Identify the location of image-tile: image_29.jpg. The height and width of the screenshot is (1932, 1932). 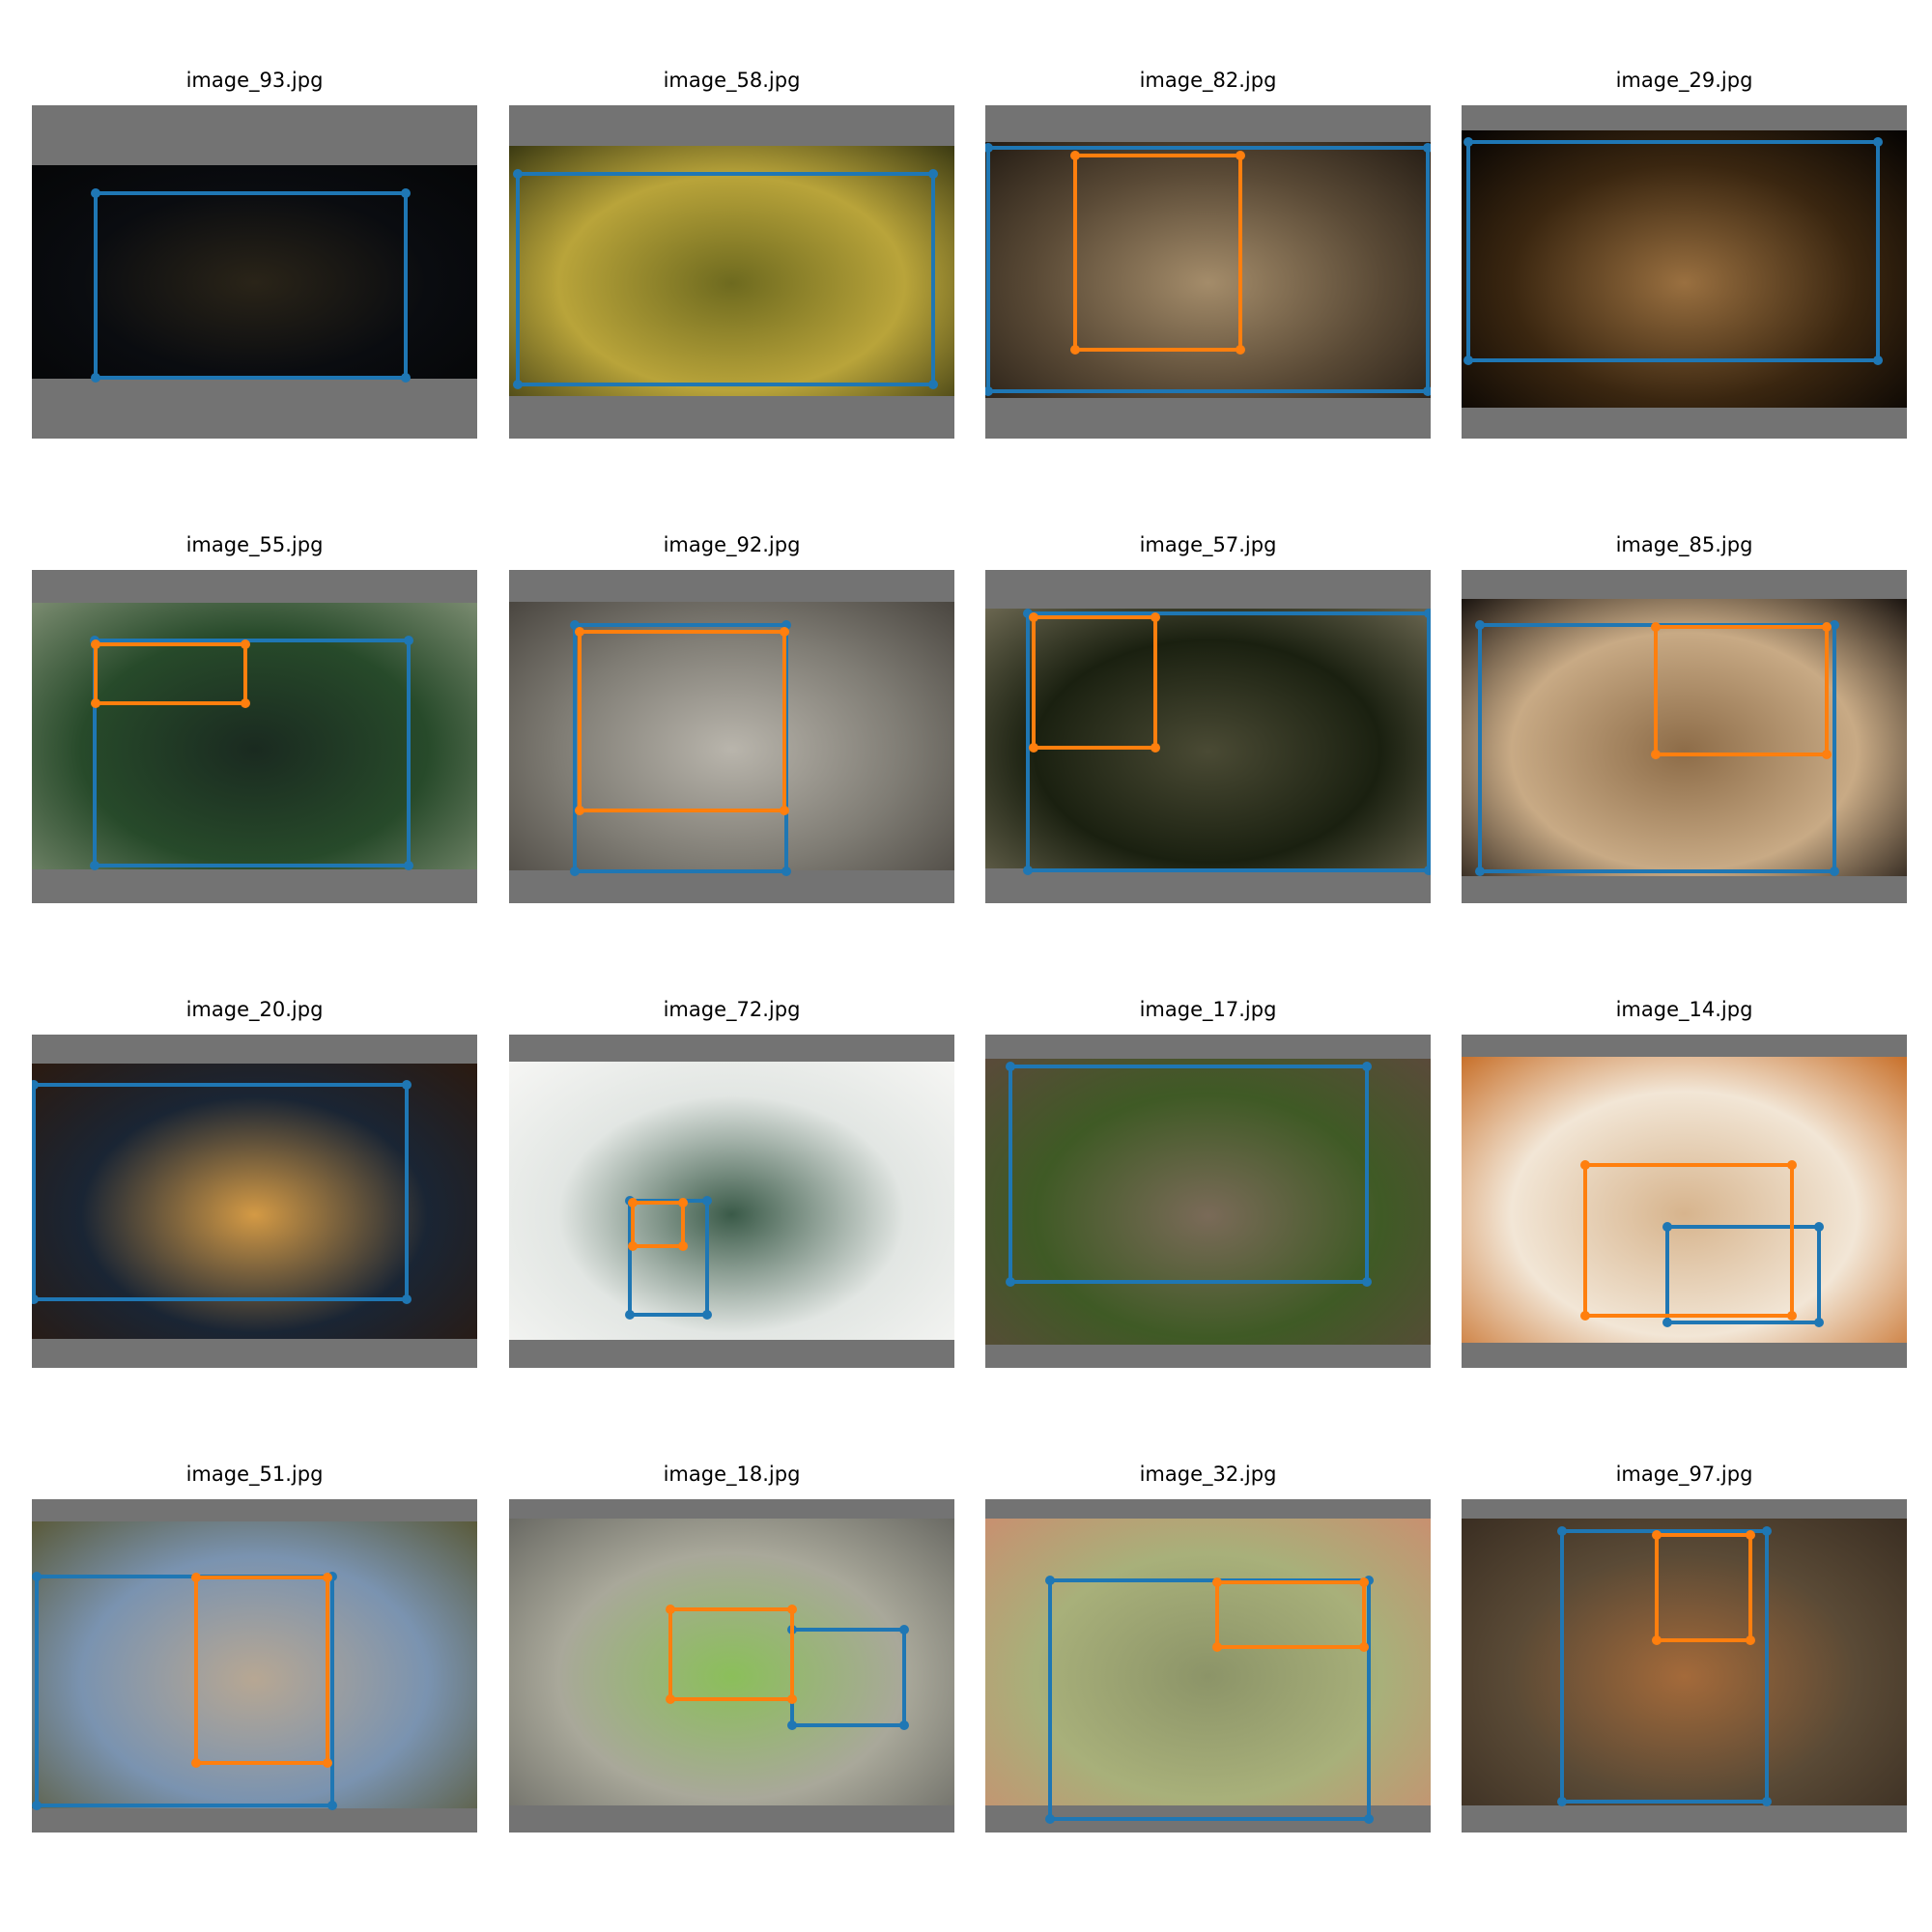
(1684, 253).